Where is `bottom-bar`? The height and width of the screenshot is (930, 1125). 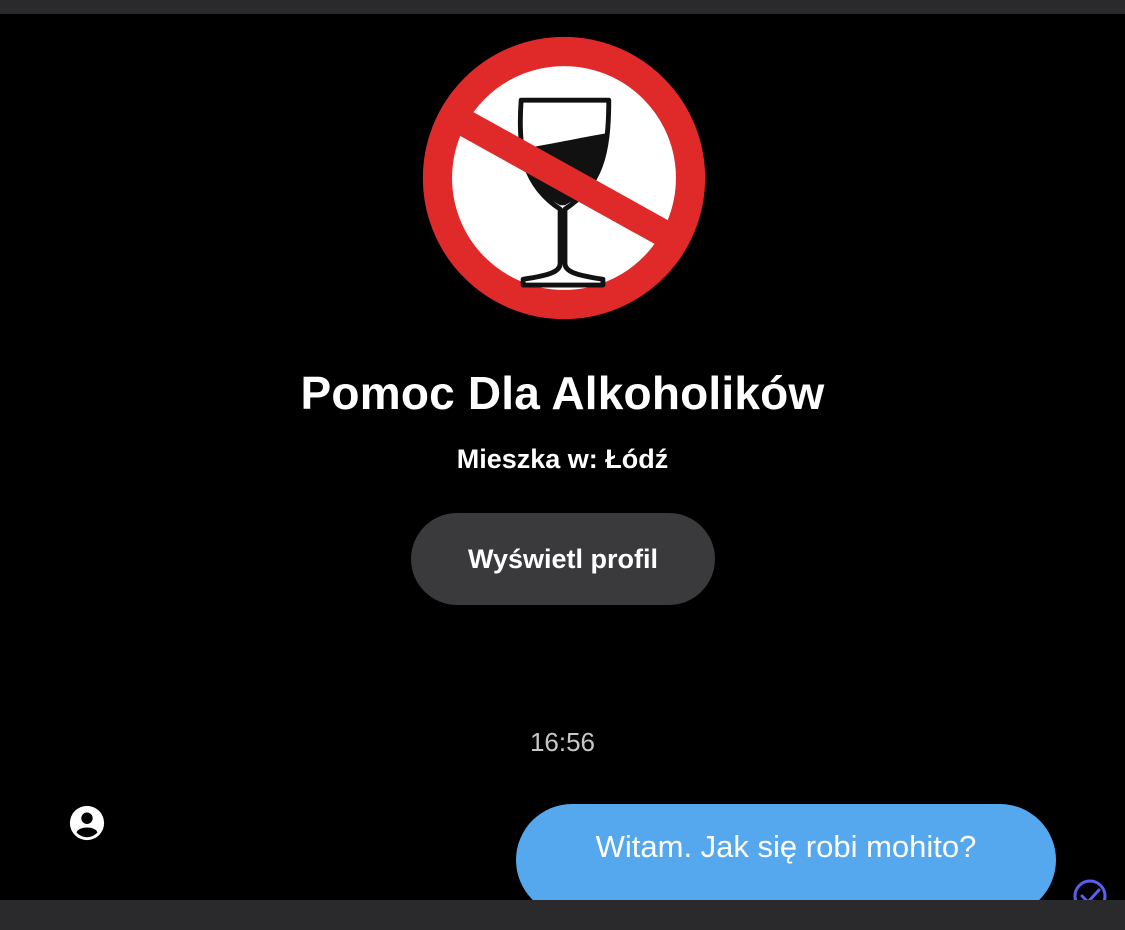
bottom-bar is located at coordinates (562, 915).